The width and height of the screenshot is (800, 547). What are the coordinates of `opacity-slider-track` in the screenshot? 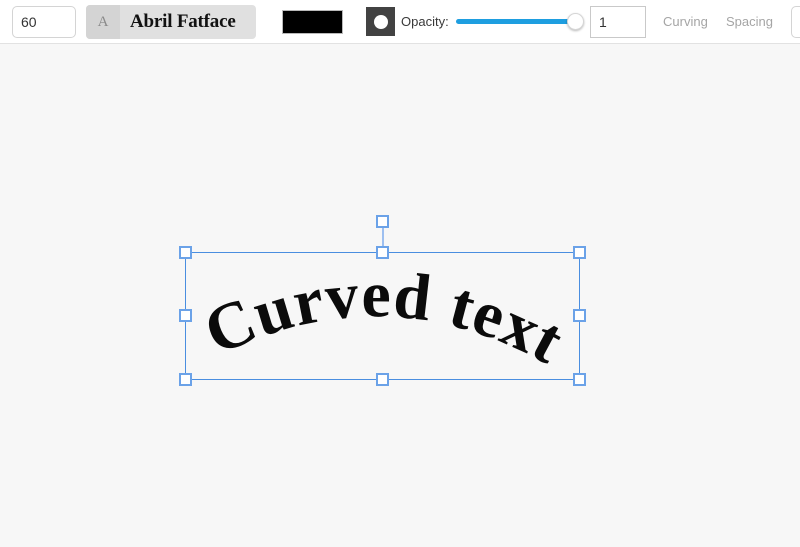 It's located at (517, 21).